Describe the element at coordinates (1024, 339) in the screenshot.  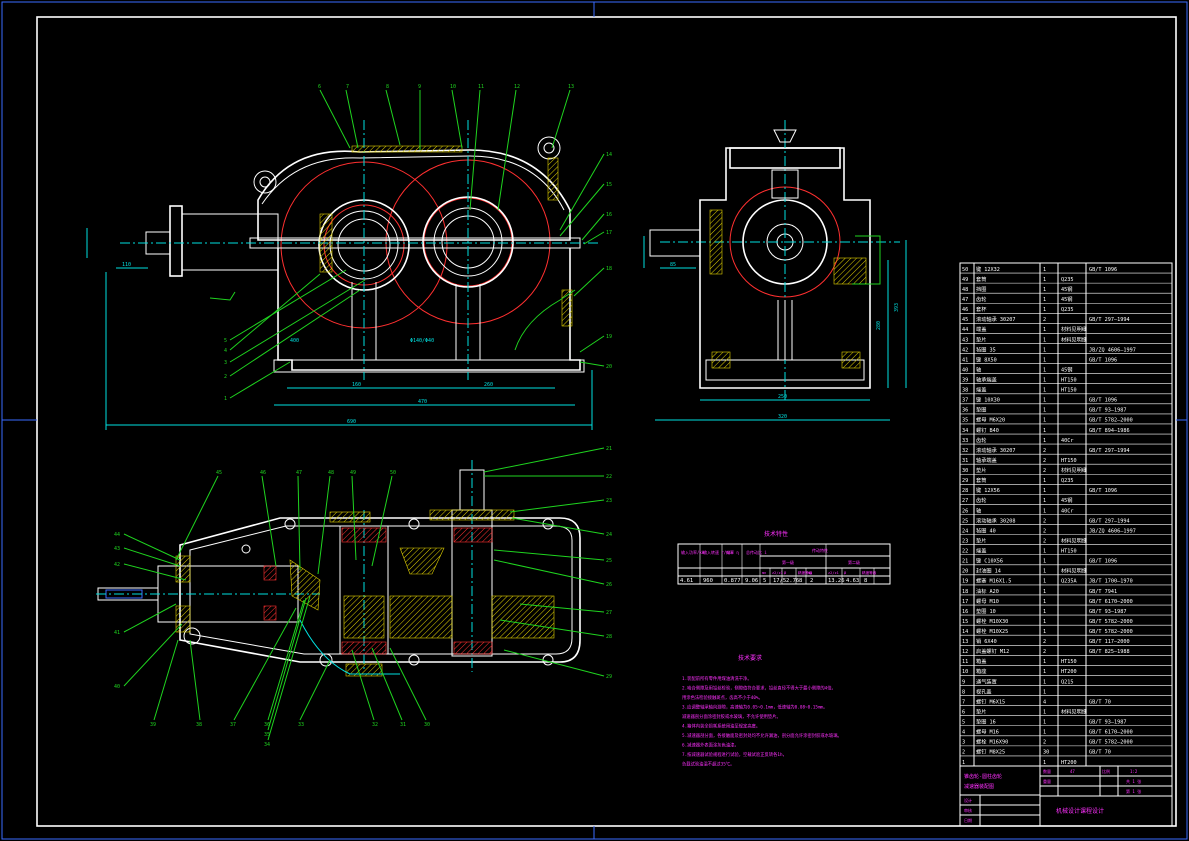
I see `bom-row: 43 垫片 1 材料见明细` at that location.